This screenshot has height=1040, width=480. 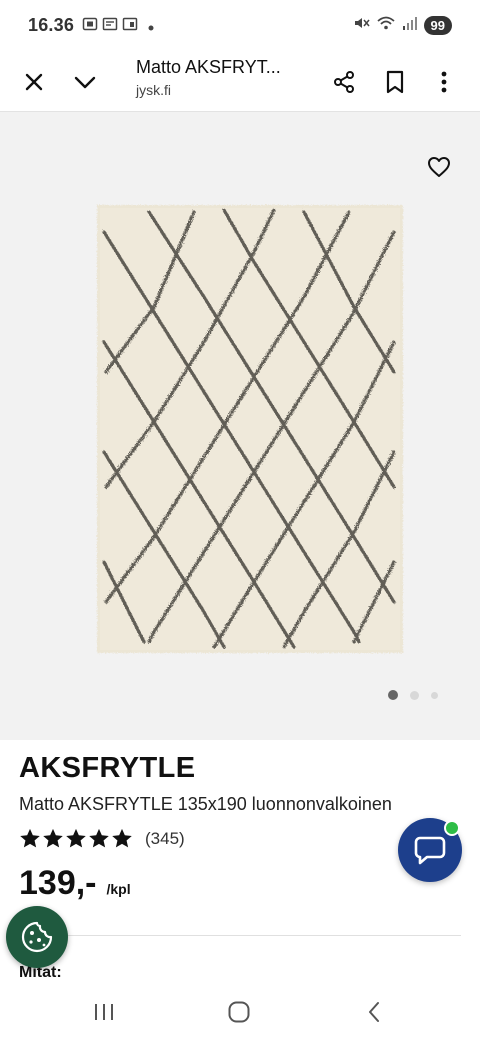 I want to click on screenshot-icon, so click(x=90, y=26).